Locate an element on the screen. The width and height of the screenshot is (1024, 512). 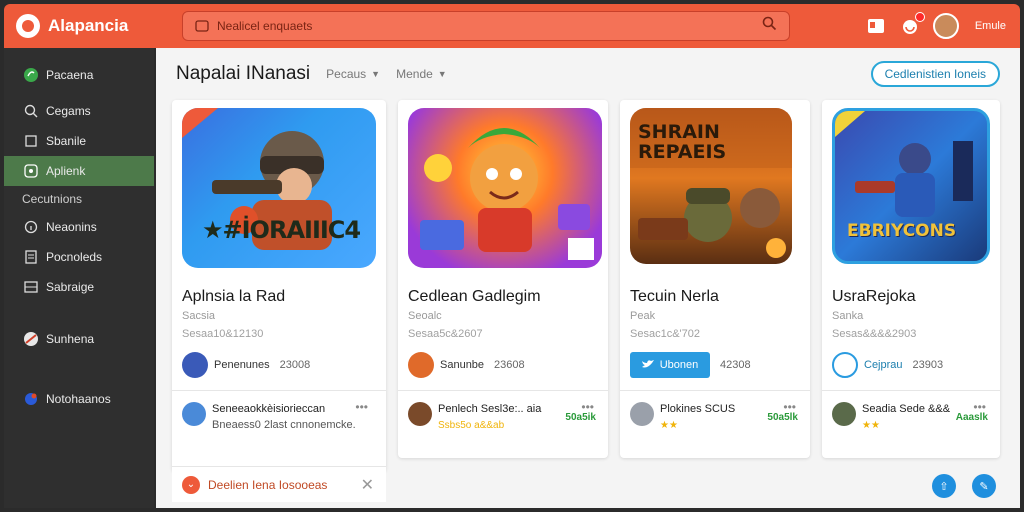
share-button: ⇧ is located at coordinates (944, 486).